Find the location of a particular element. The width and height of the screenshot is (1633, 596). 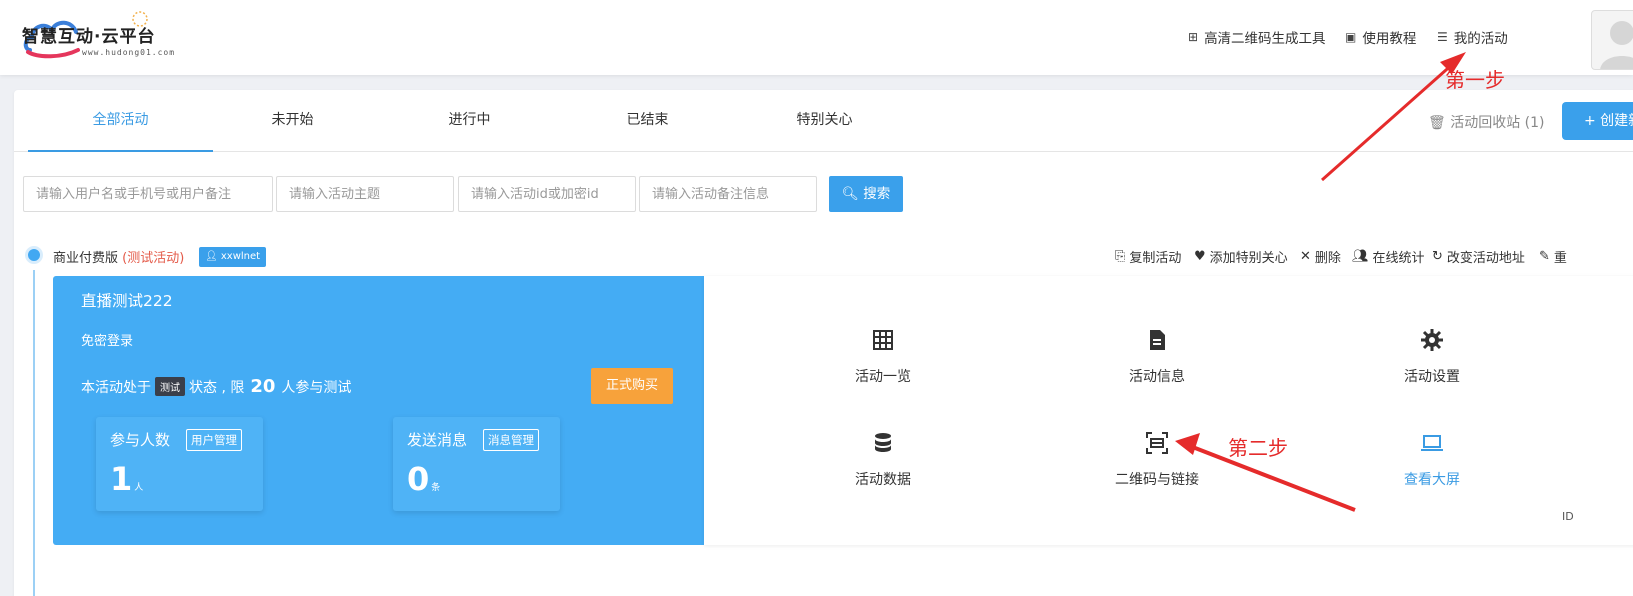

message-management-button: 消息管理 is located at coordinates (511, 440).